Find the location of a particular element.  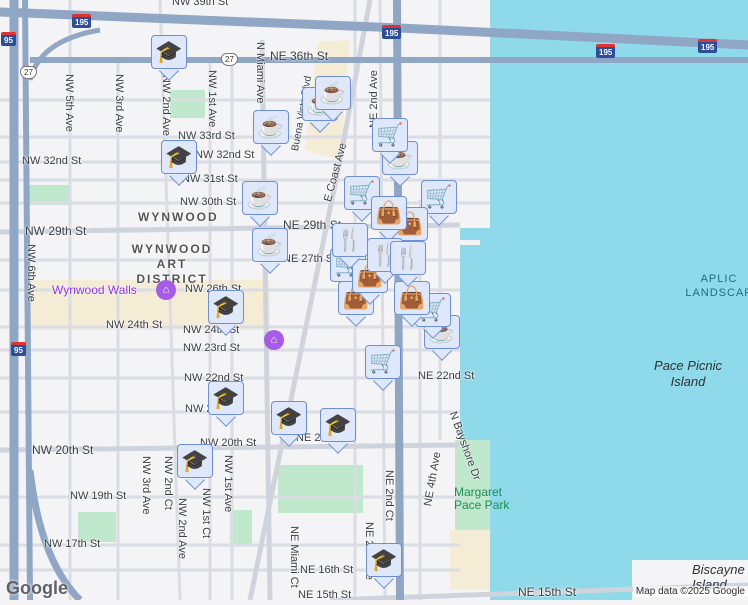

park-label: Margaret Pace Park is located at coordinates (489, 499).